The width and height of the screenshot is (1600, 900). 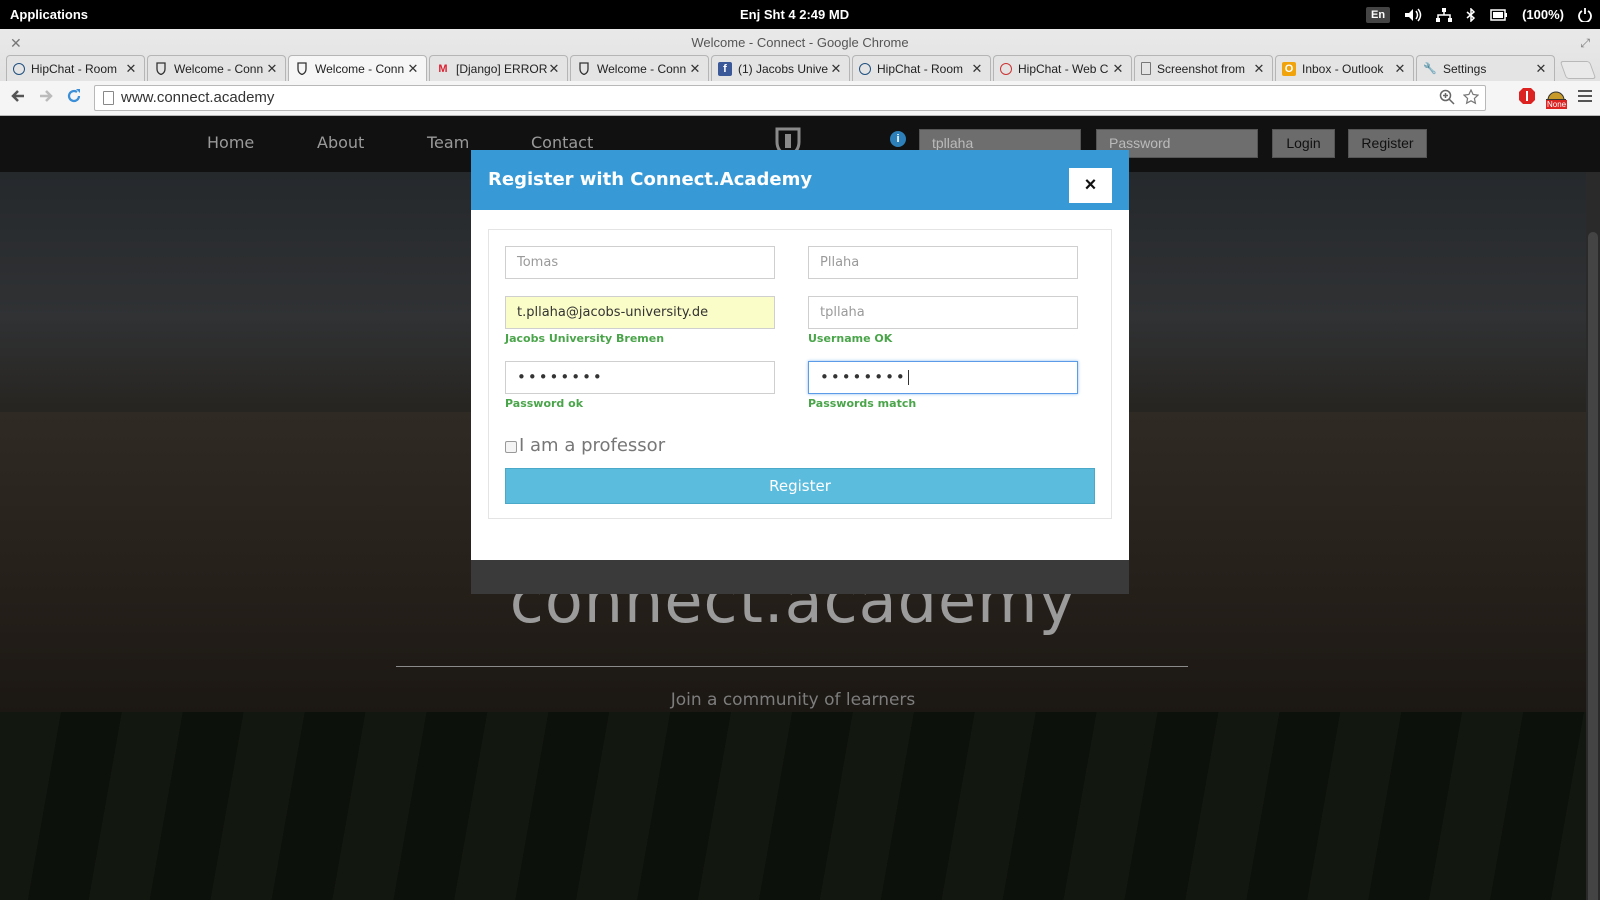 What do you see at coordinates (501, 68) in the screenshot?
I see `tab-label: [Django] ERROR` at bounding box center [501, 68].